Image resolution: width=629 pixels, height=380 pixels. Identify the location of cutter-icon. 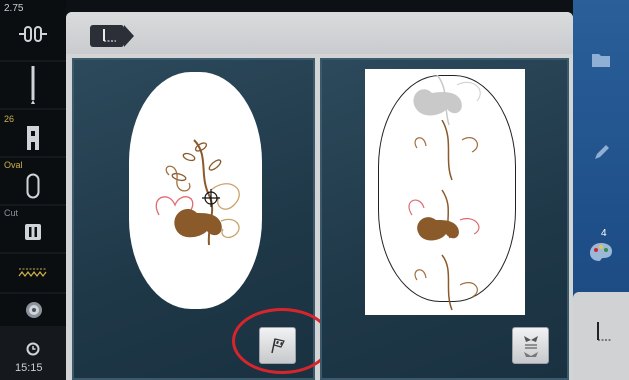
(33, 232).